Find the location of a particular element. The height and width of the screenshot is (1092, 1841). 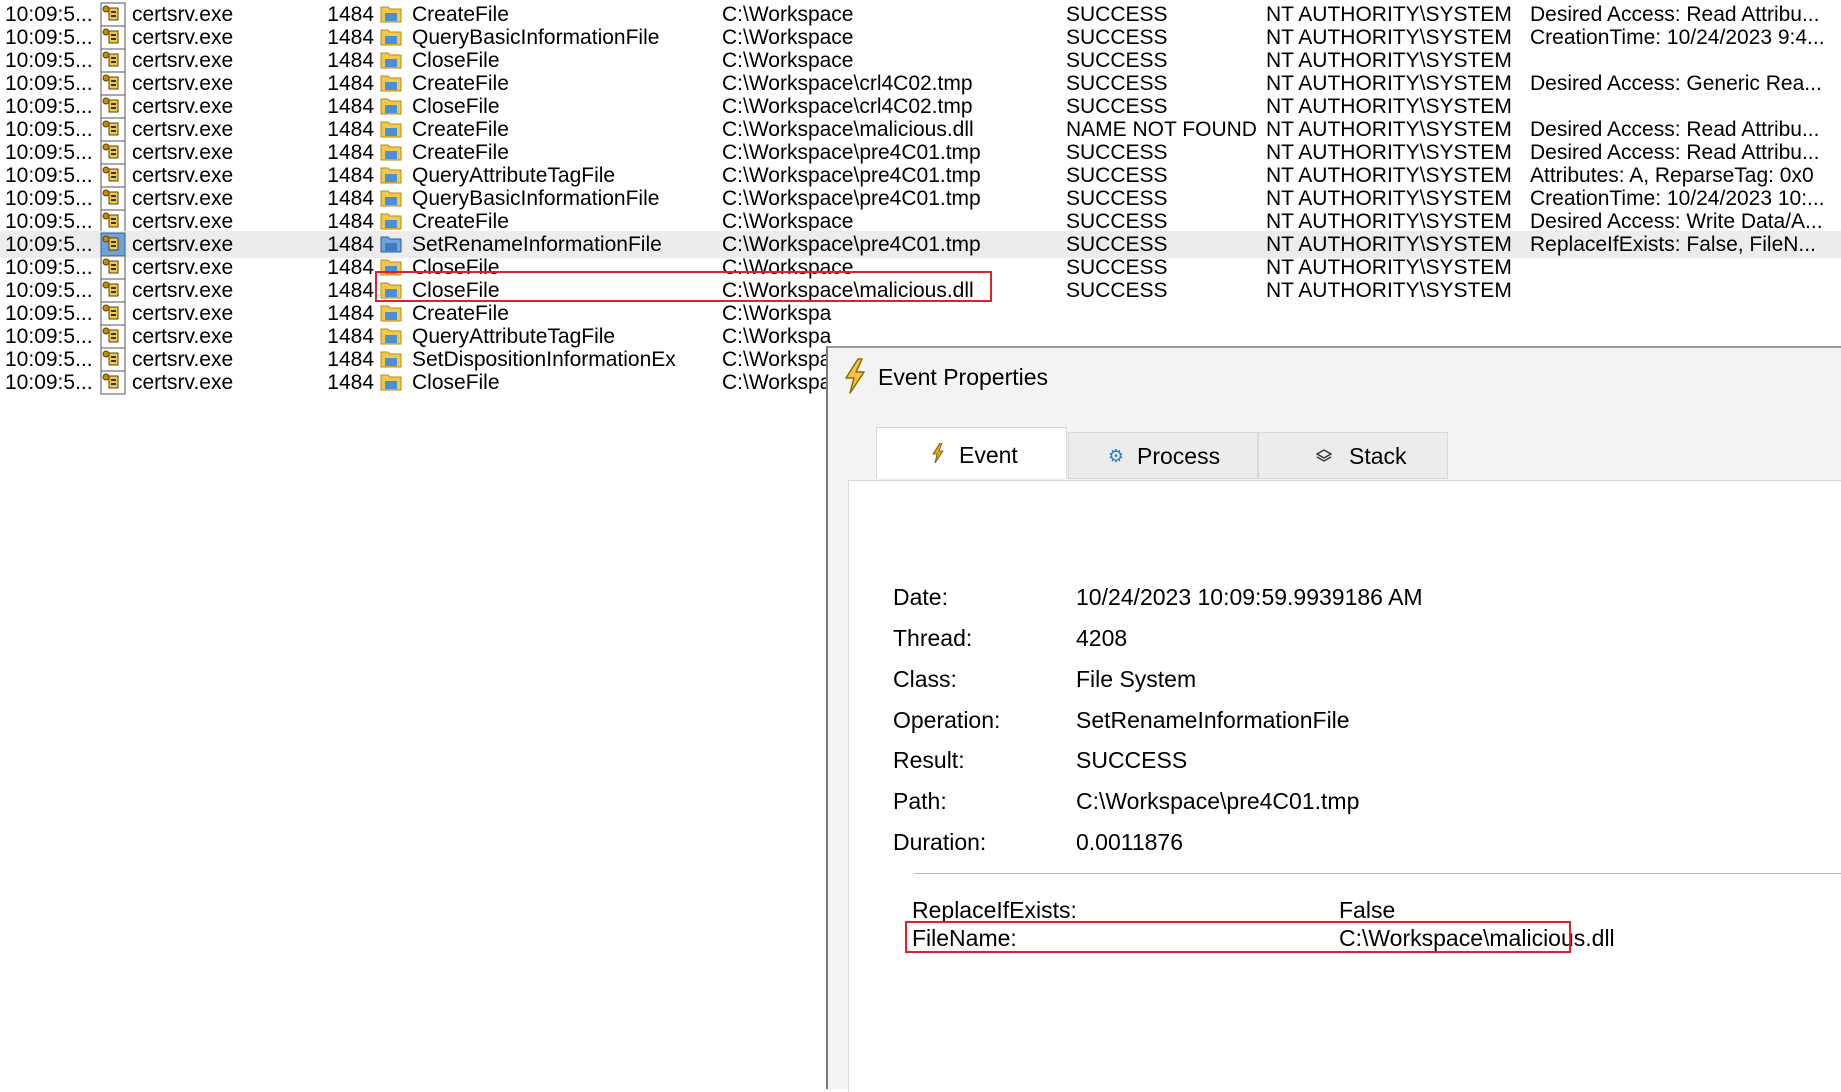

property-value: File System is located at coordinates (1136, 679).